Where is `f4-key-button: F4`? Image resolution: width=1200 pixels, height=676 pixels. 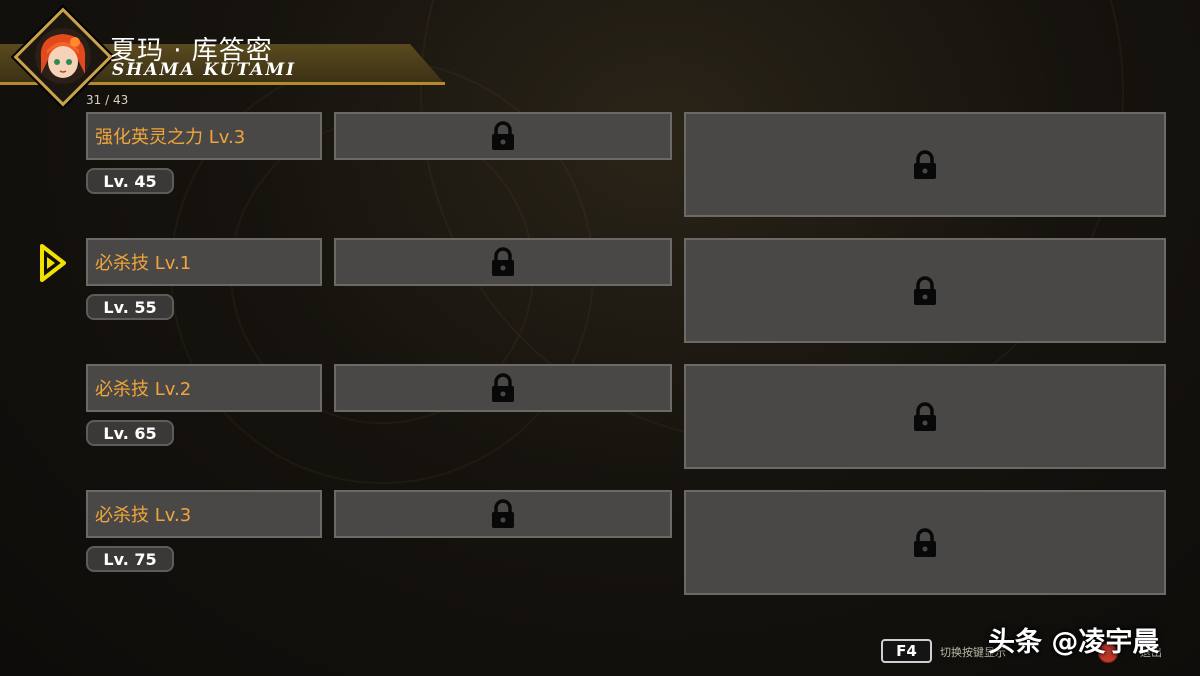
f4-key-button: F4 is located at coordinates (906, 651).